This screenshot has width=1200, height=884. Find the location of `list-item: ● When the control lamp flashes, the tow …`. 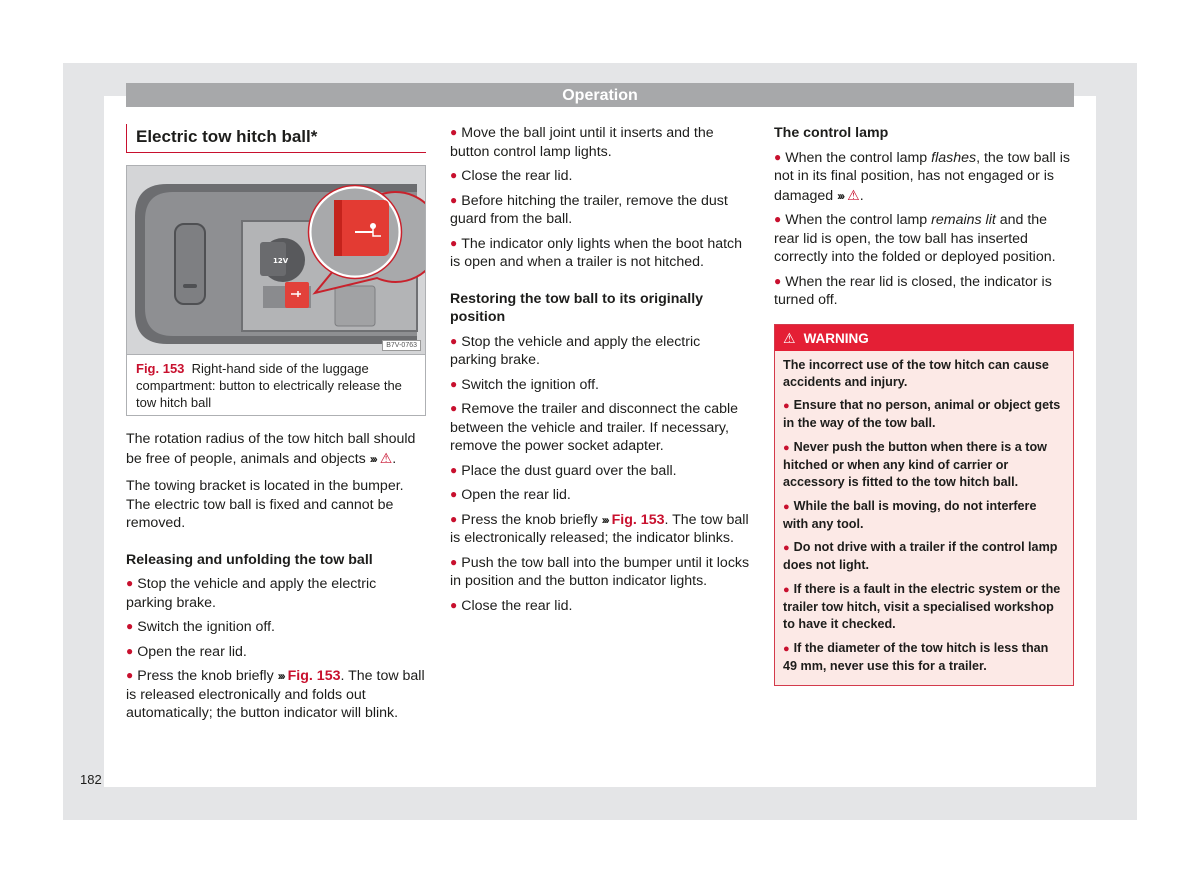

list-item: ● When the control lamp flashes, the tow … is located at coordinates (922, 176).